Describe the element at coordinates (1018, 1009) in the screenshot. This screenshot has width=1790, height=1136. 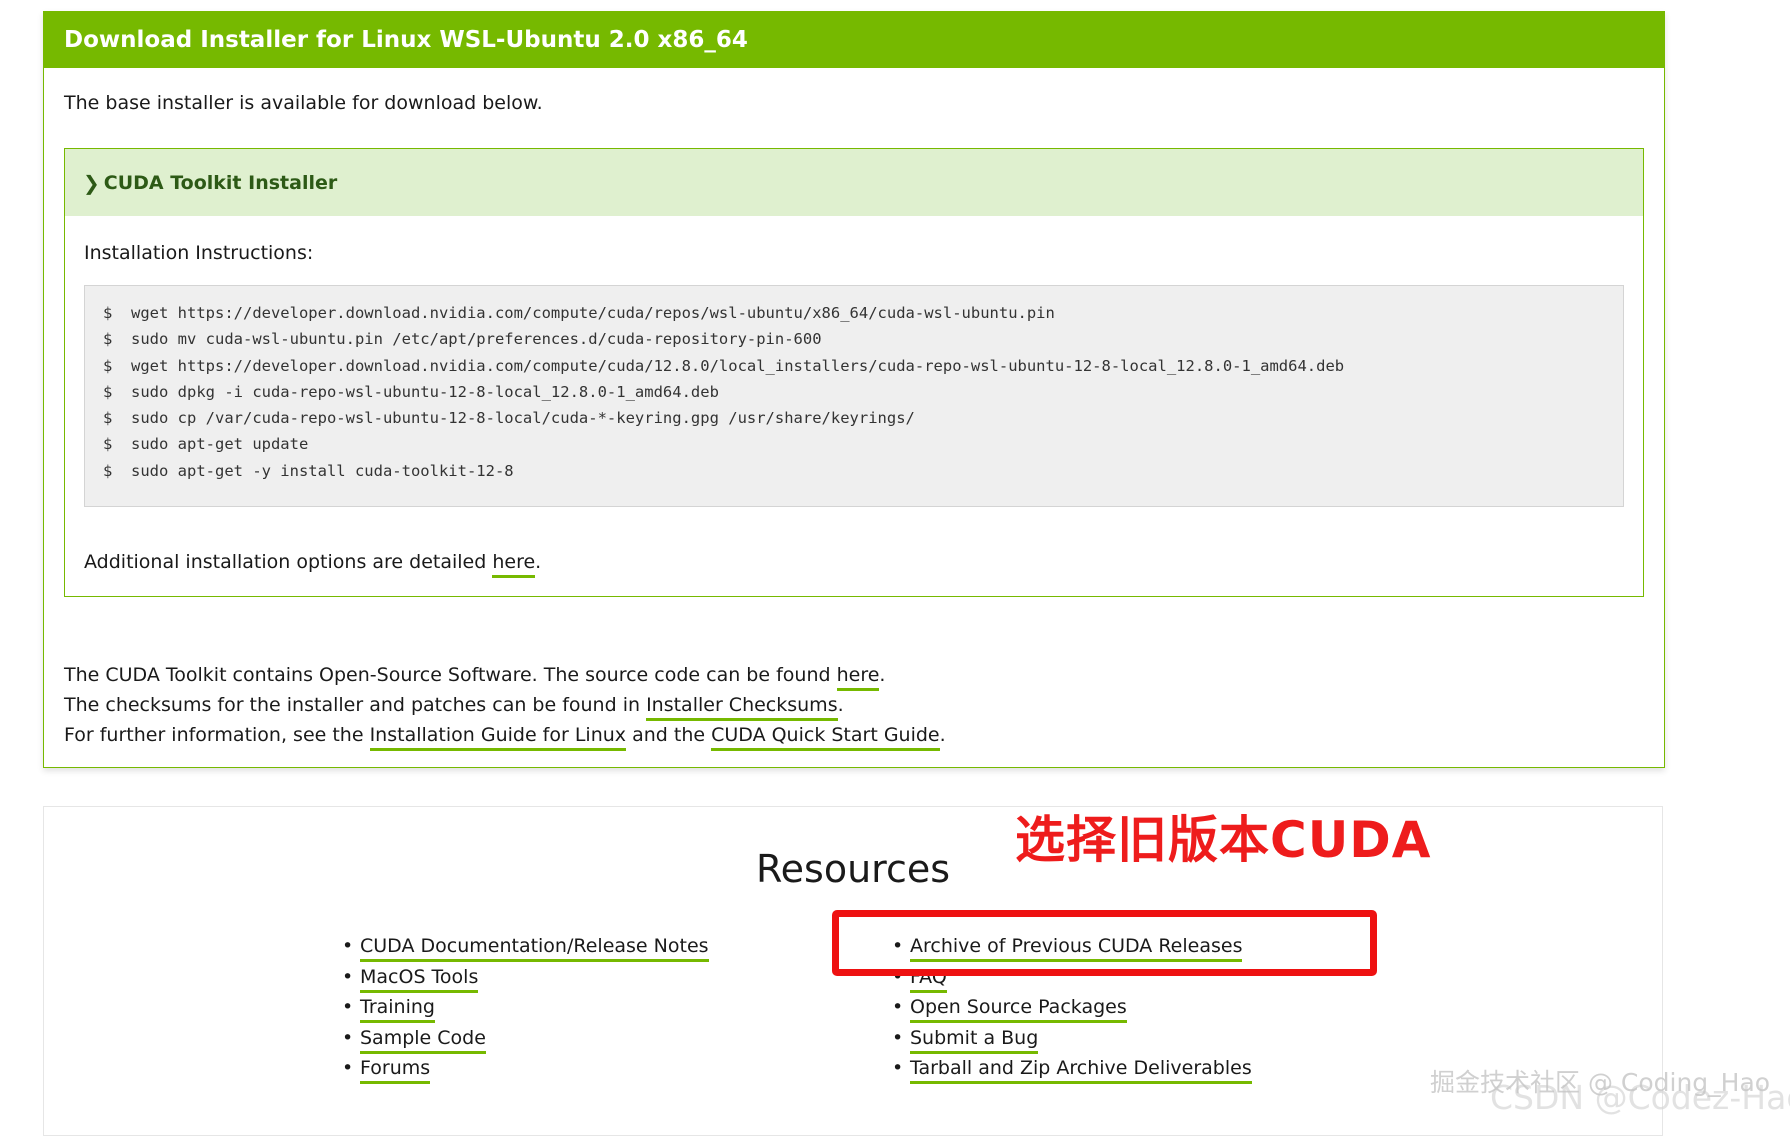
I see `resource-link-open-source-packages: Open Source Packages` at that location.